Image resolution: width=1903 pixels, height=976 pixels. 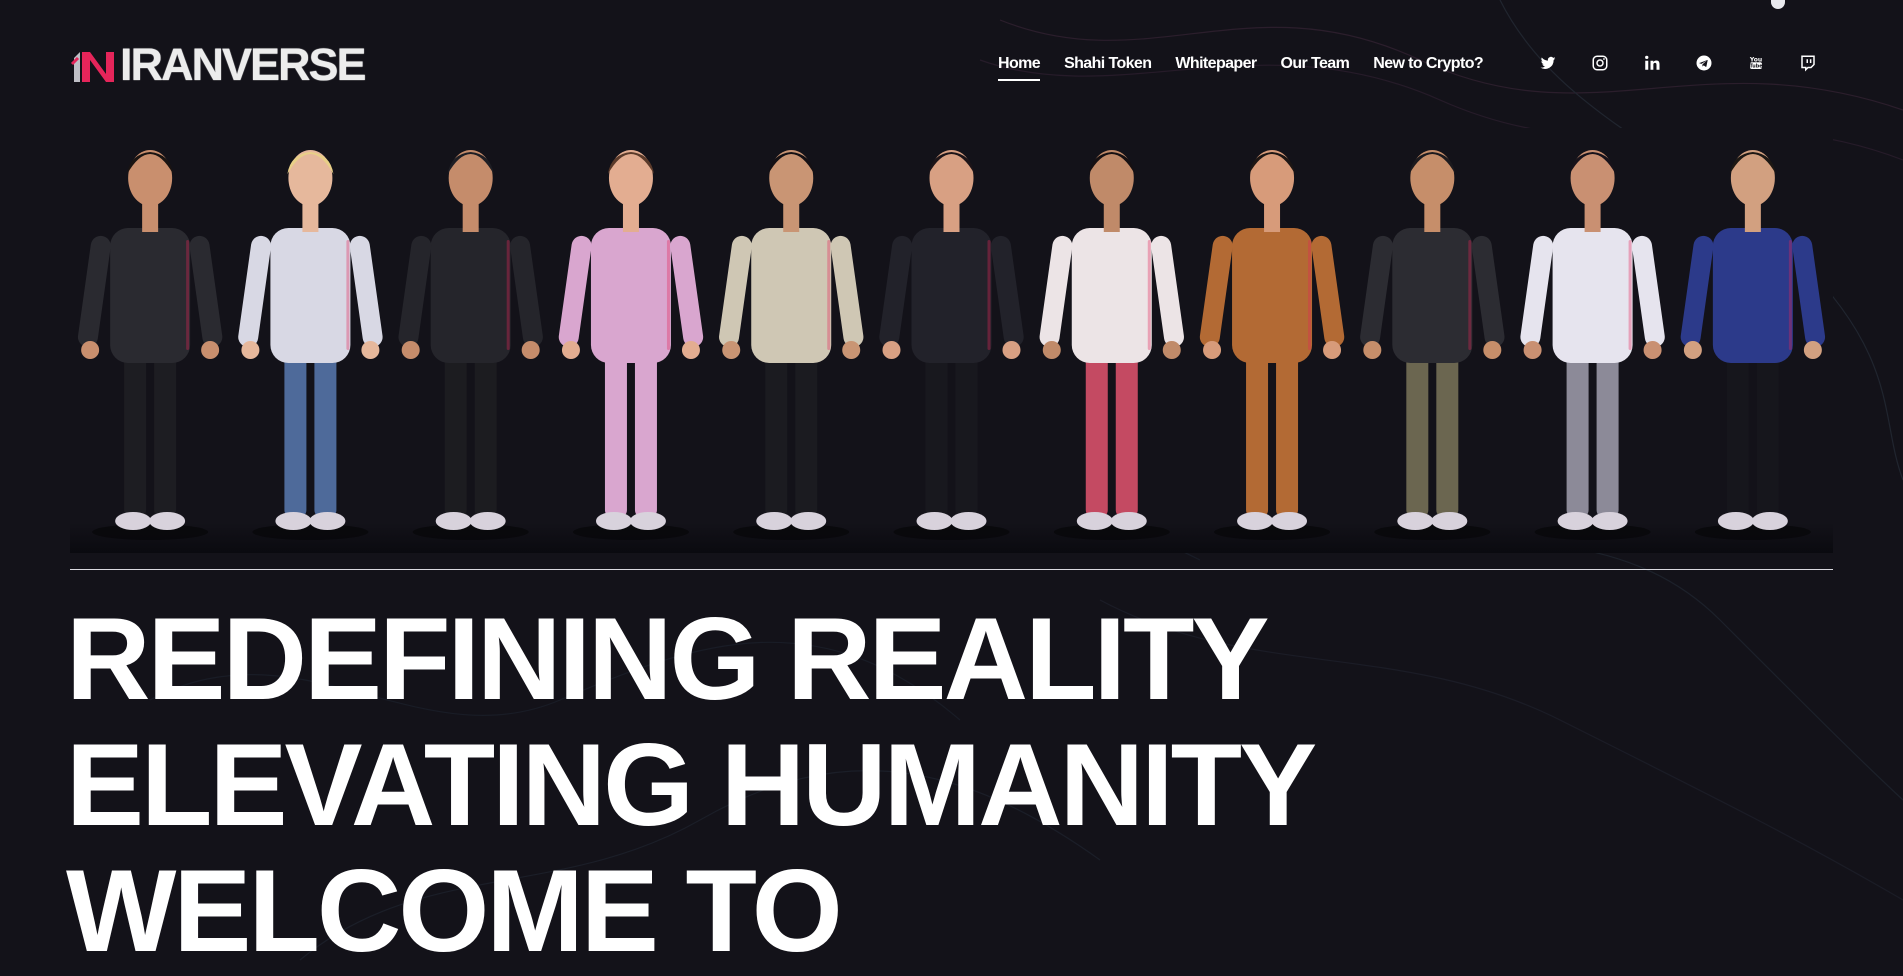 What do you see at coordinates (1315, 68) in the screenshot?
I see `nav-our-team: Our Team` at bounding box center [1315, 68].